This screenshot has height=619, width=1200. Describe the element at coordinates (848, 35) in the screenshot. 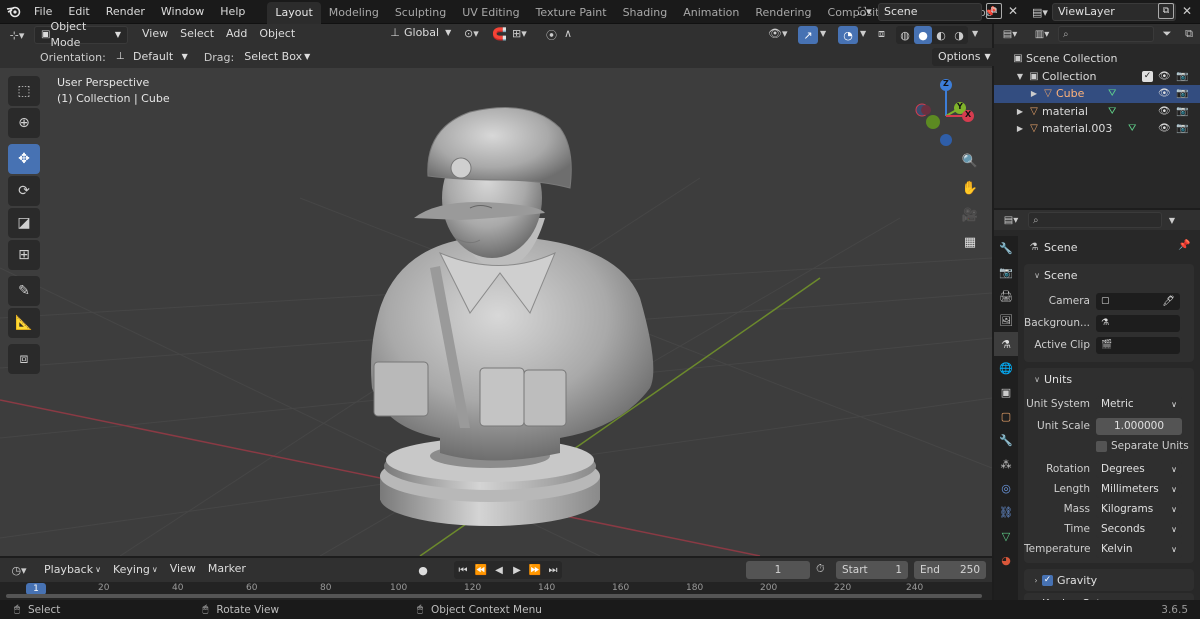

I see `overlays-icon: ◔` at that location.